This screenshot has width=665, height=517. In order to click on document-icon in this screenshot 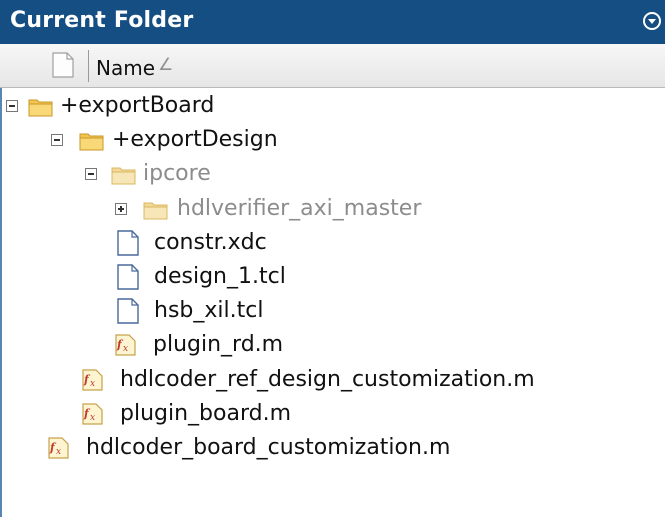, I will do `click(63, 65)`.